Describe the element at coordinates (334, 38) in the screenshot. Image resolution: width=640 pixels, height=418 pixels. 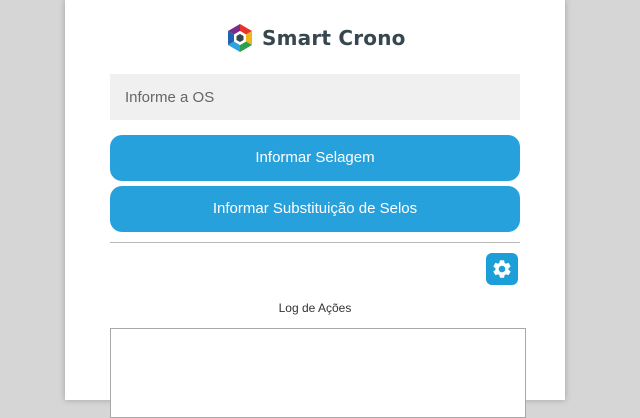
I see `brand-name: Smart Crono` at that location.